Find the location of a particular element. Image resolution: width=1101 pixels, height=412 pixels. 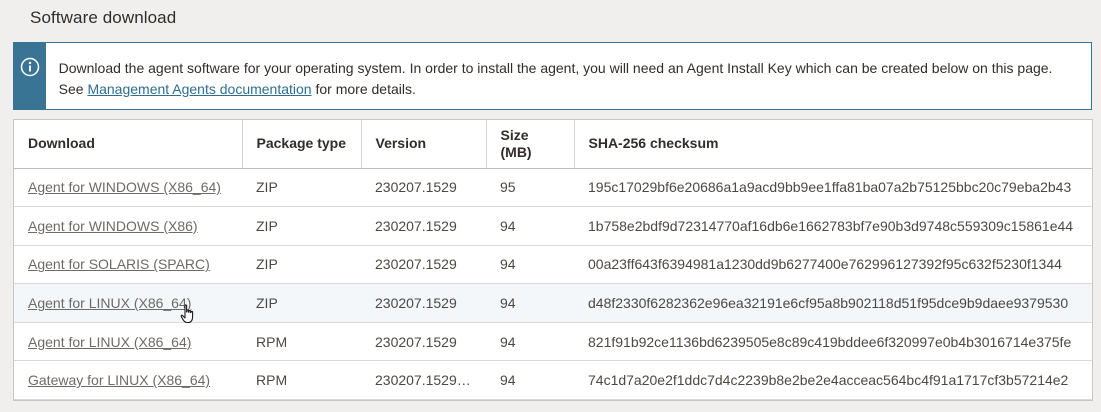

hand-pointer-icon is located at coordinates (188, 314).